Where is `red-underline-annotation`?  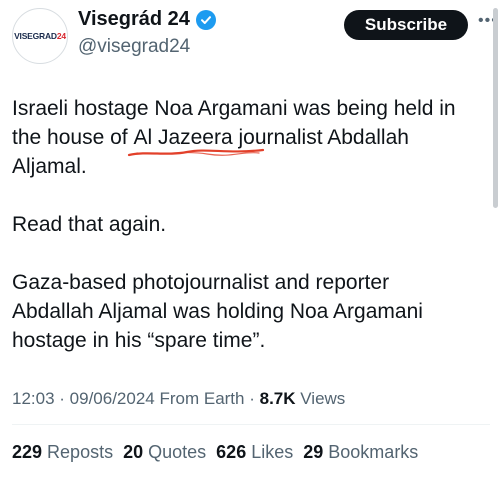
red-underline-annotation is located at coordinates (196, 152).